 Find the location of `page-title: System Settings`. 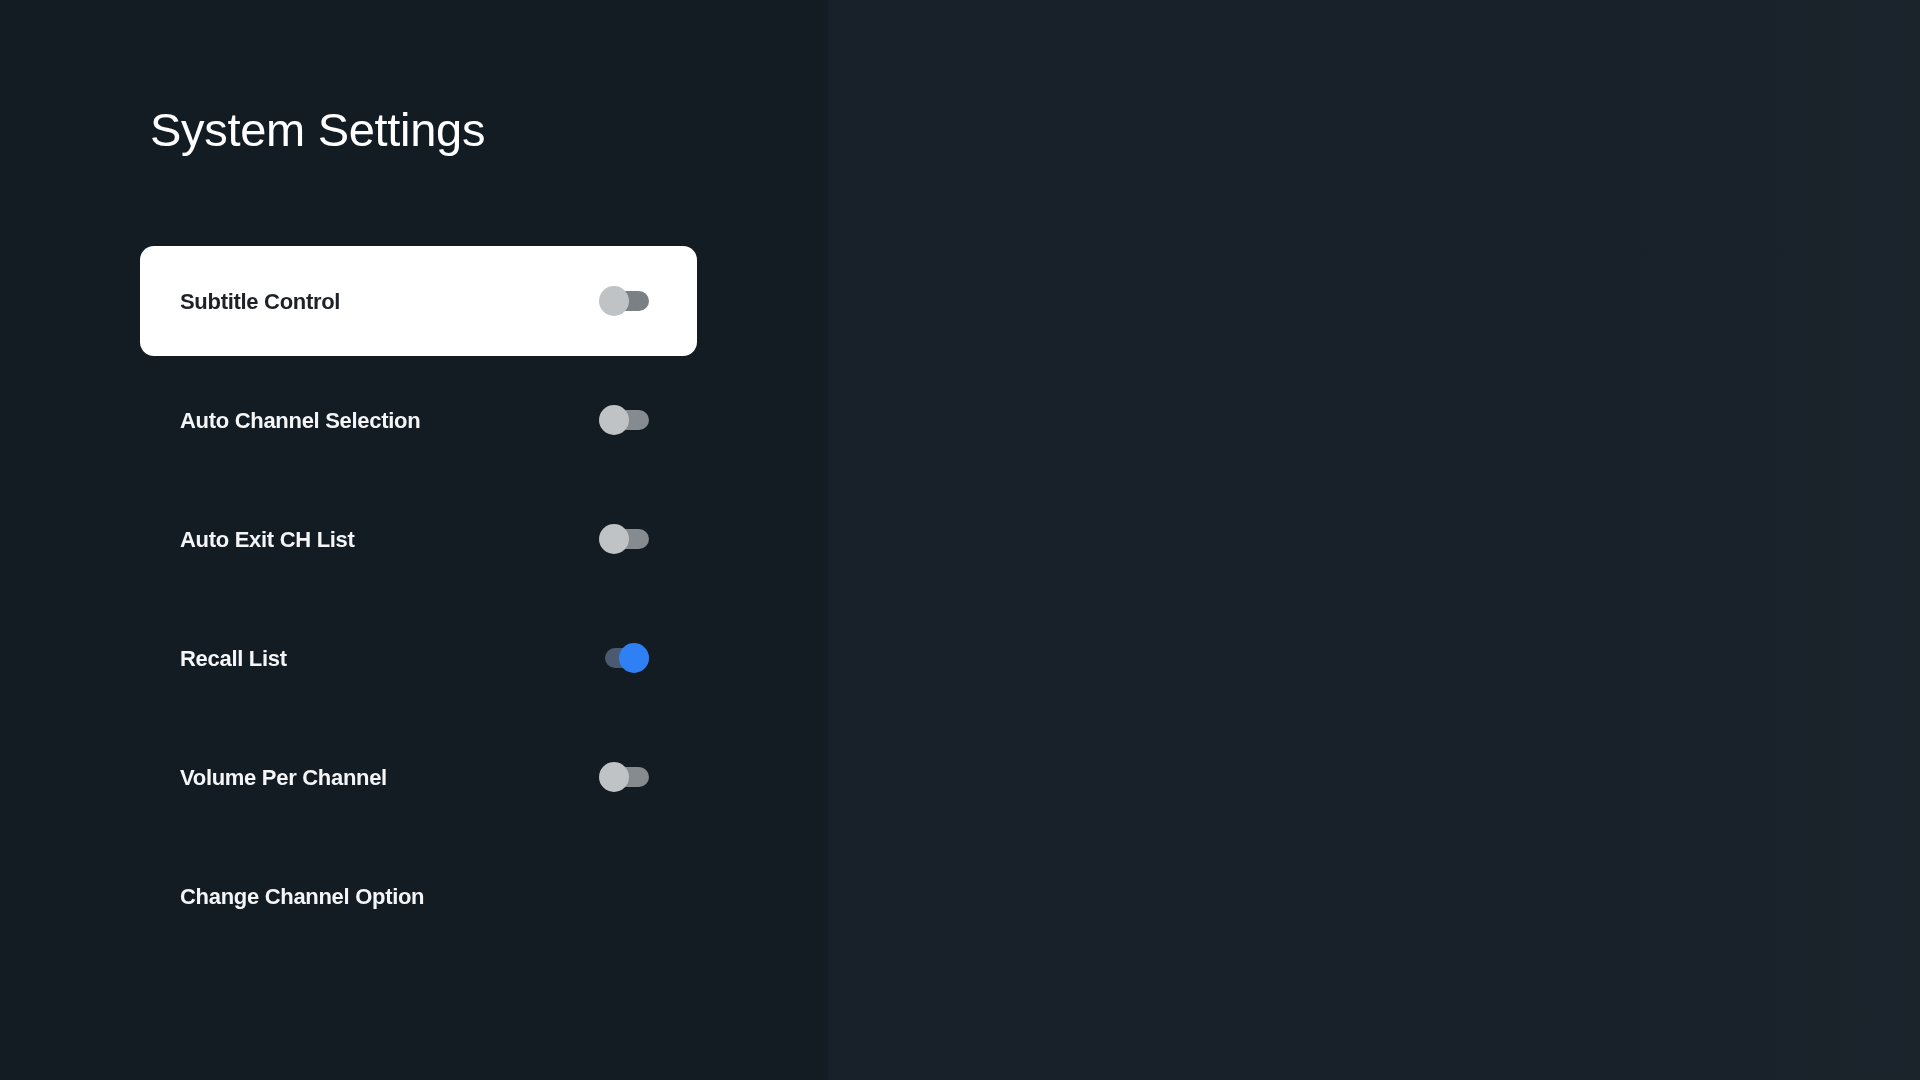

page-title: System Settings is located at coordinates (318, 130).